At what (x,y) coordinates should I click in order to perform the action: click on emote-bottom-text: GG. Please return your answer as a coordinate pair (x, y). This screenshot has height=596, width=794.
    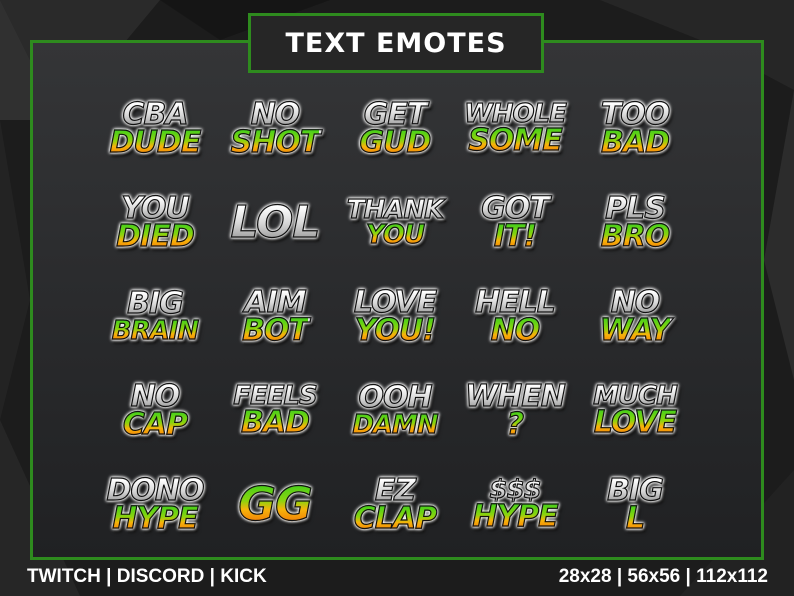
    Looking at the image, I should click on (276, 504).